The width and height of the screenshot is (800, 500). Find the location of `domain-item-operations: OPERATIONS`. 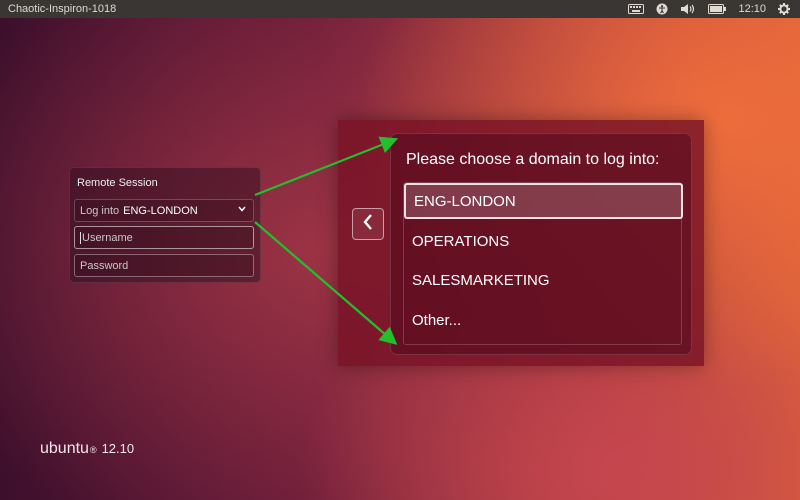

domain-item-operations: OPERATIONS is located at coordinates (542, 241).